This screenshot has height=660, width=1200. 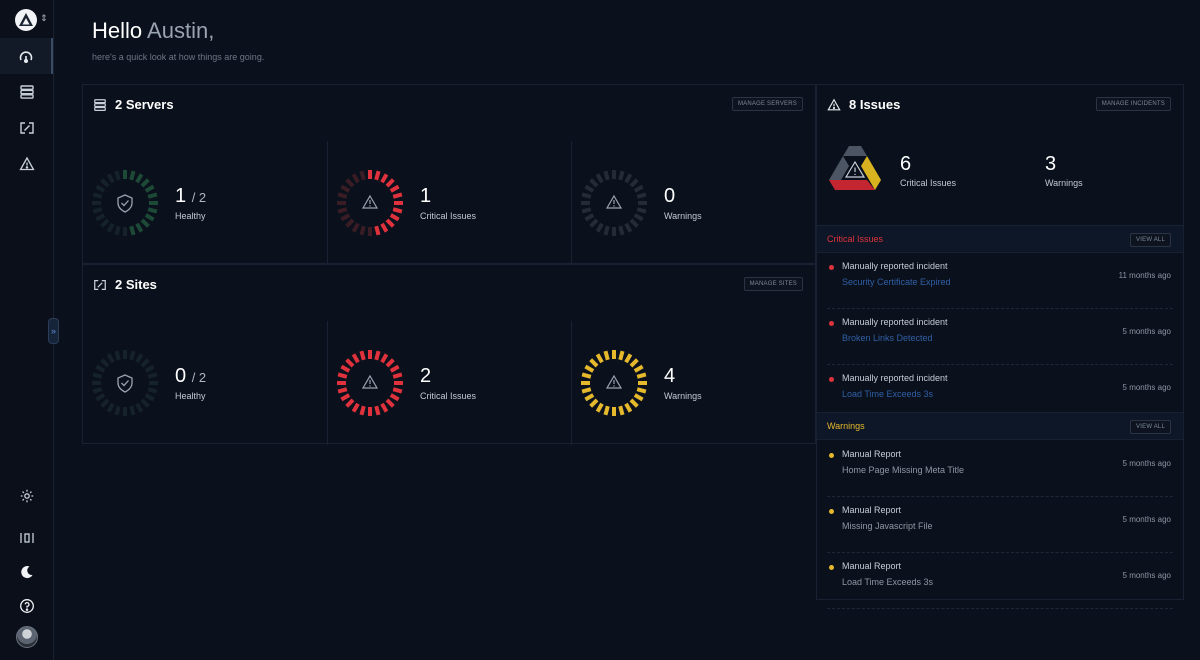 What do you see at coordinates (614, 383) in the screenshot?
I see `sites-warnings-gauge` at bounding box center [614, 383].